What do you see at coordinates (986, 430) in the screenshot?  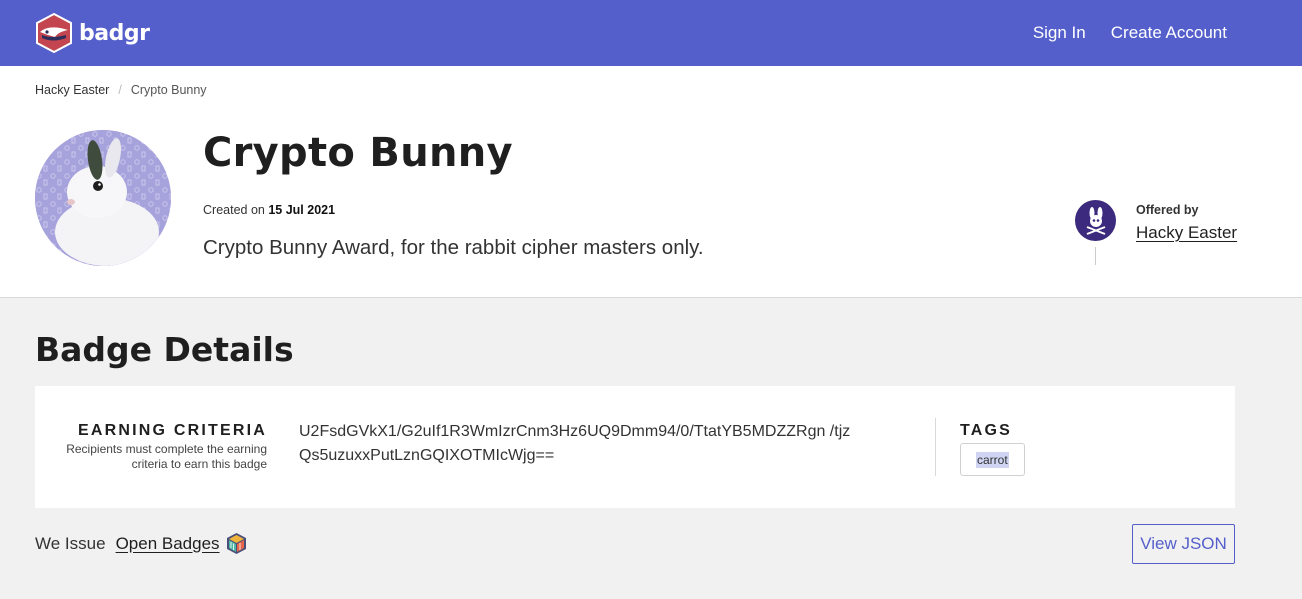 I see `tags-title: TAGS` at bounding box center [986, 430].